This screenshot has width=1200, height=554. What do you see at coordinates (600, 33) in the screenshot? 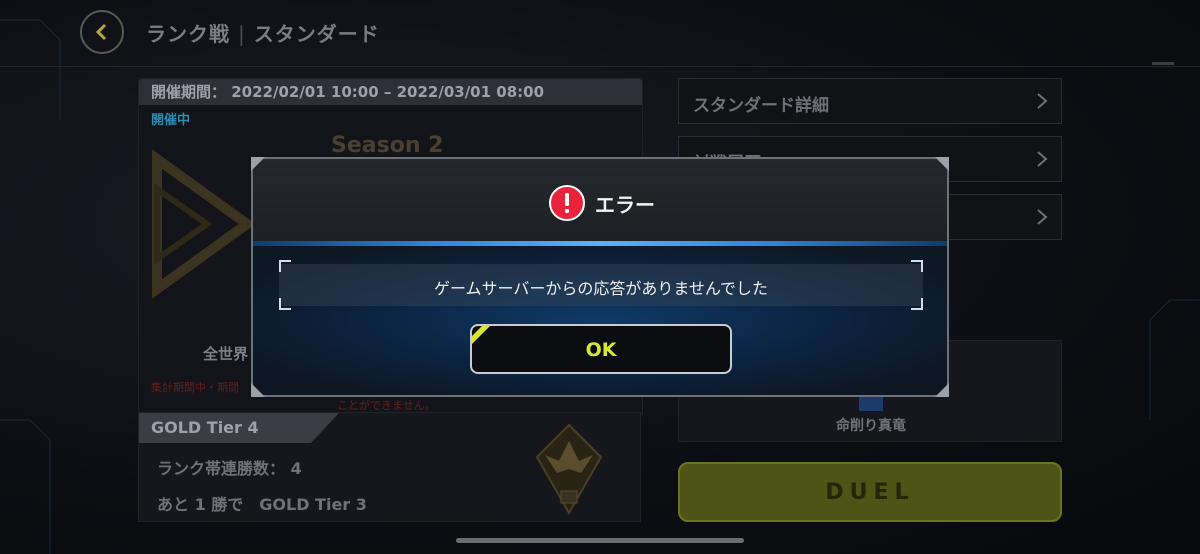
I see `header: ランク戦 | スタンダード` at bounding box center [600, 33].